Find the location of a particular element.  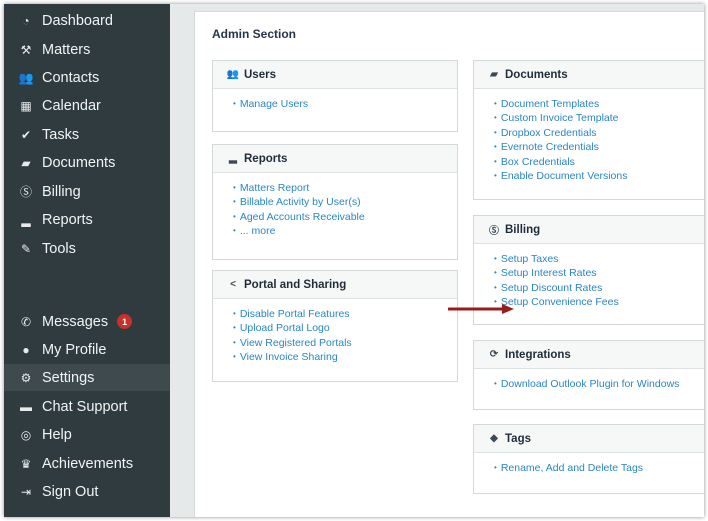

sidebar-item-documents: ▰ Documents is located at coordinates (87, 162).